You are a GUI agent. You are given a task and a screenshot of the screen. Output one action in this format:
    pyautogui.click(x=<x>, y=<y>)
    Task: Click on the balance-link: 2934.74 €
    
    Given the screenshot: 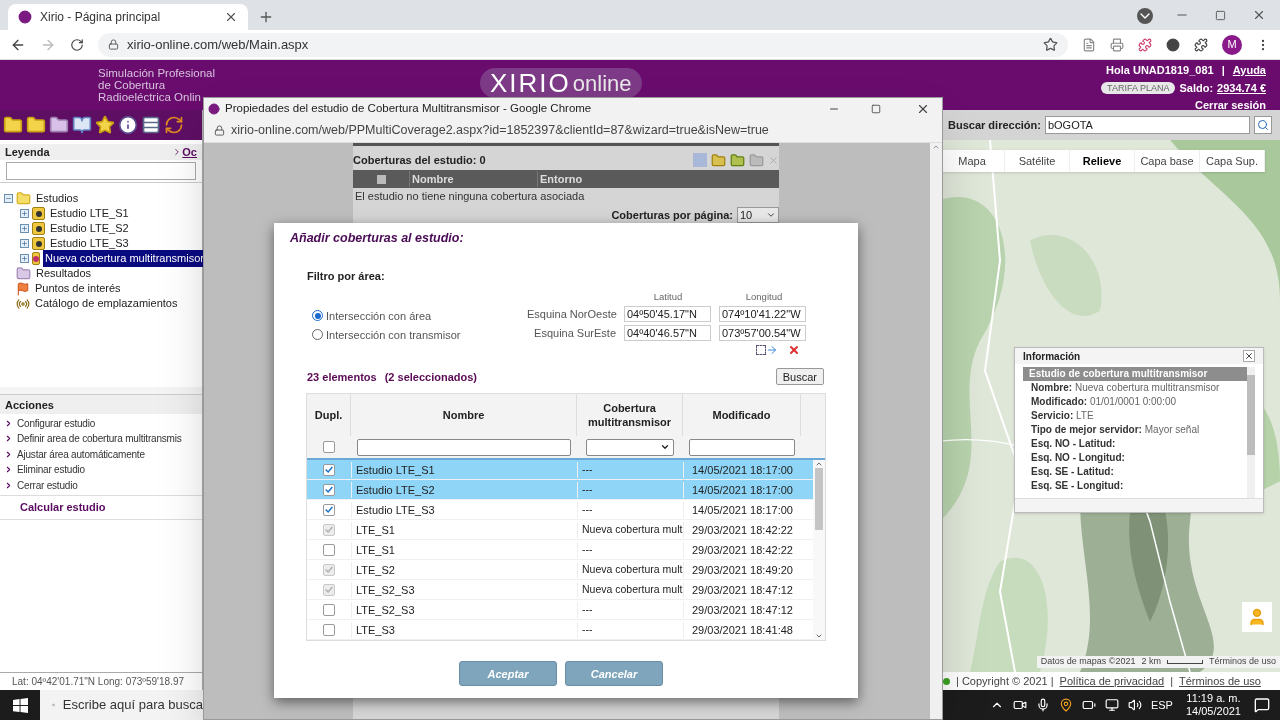 What is the action you would take?
    pyautogui.click(x=1241, y=87)
    